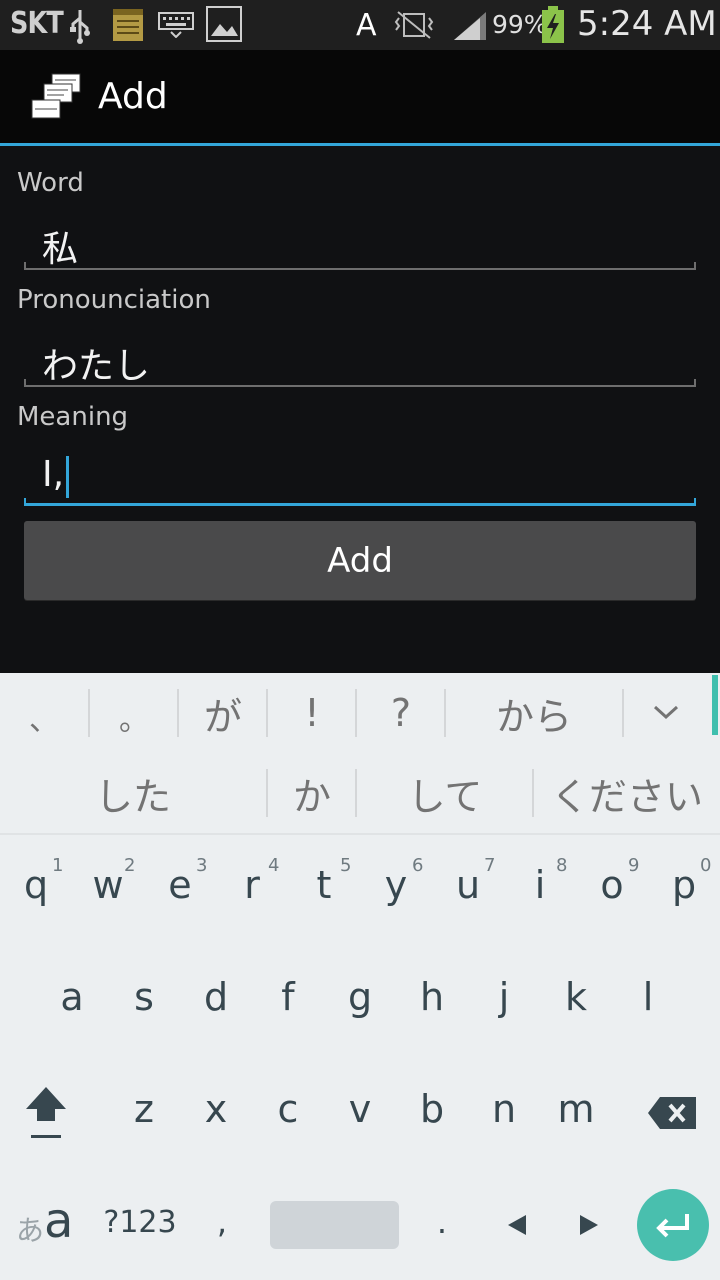 The image size is (720, 1280). What do you see at coordinates (144, 997) in the screenshot?
I see `key-s: s` at bounding box center [144, 997].